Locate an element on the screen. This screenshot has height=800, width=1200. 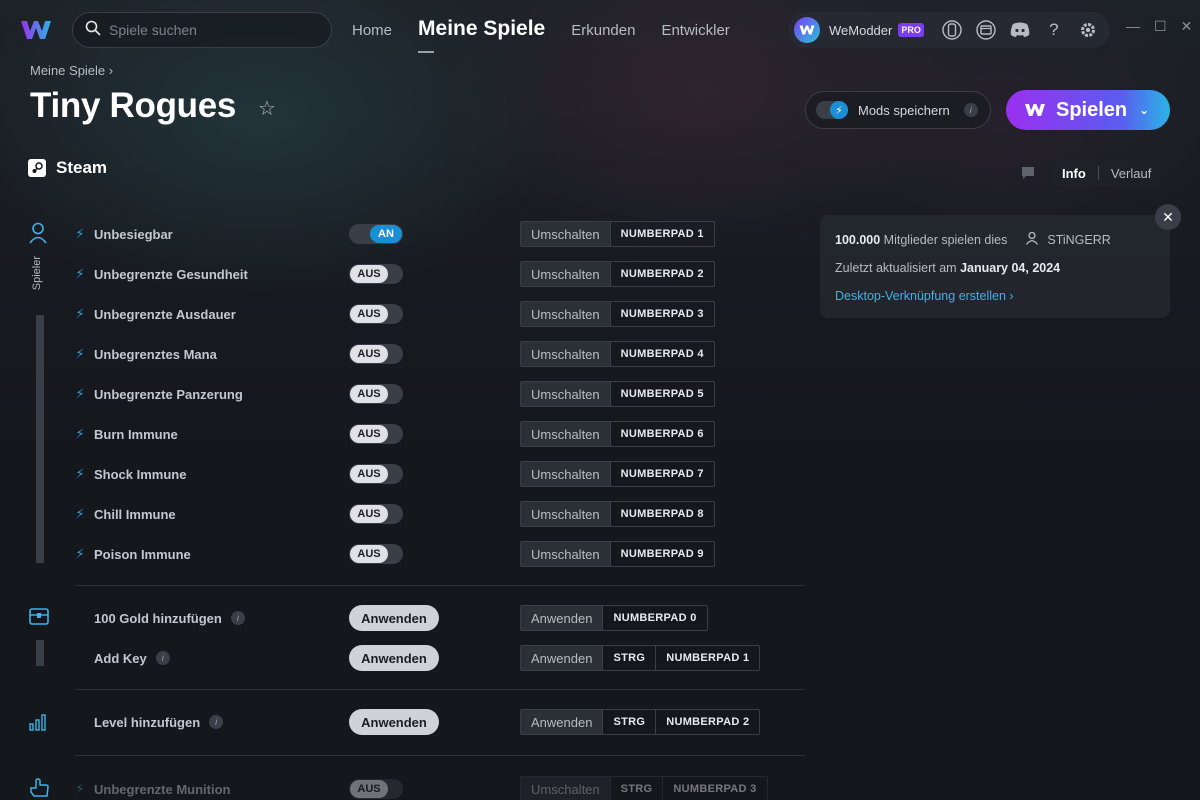
cheat-name: Unbegrenztes Mana is located at coordinates (155, 354).